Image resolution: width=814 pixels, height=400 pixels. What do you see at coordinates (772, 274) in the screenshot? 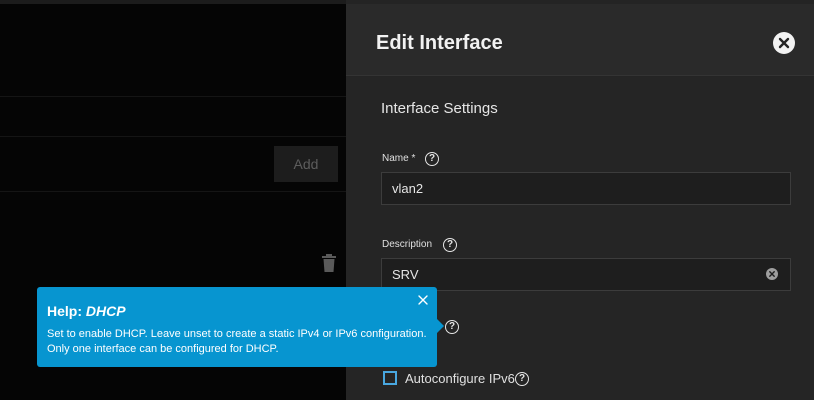
I see `clear-input-icon` at bounding box center [772, 274].